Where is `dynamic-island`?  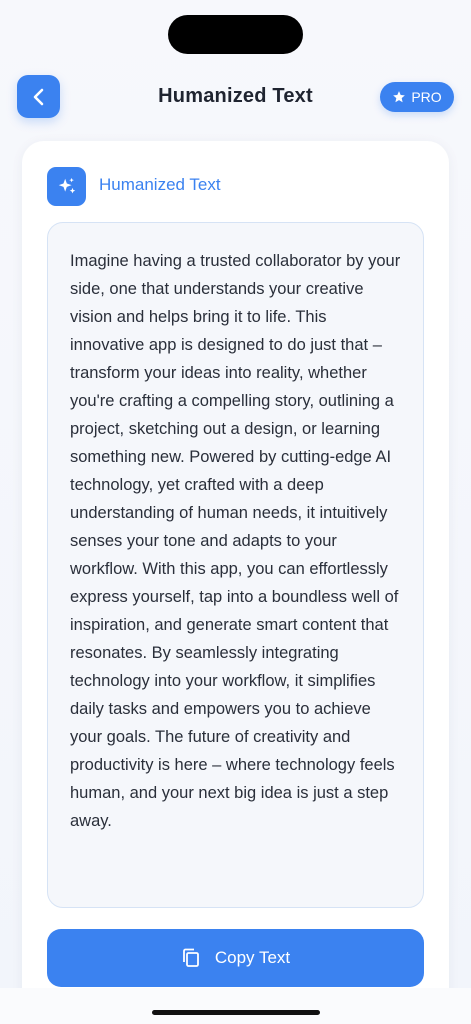 dynamic-island is located at coordinates (235, 34).